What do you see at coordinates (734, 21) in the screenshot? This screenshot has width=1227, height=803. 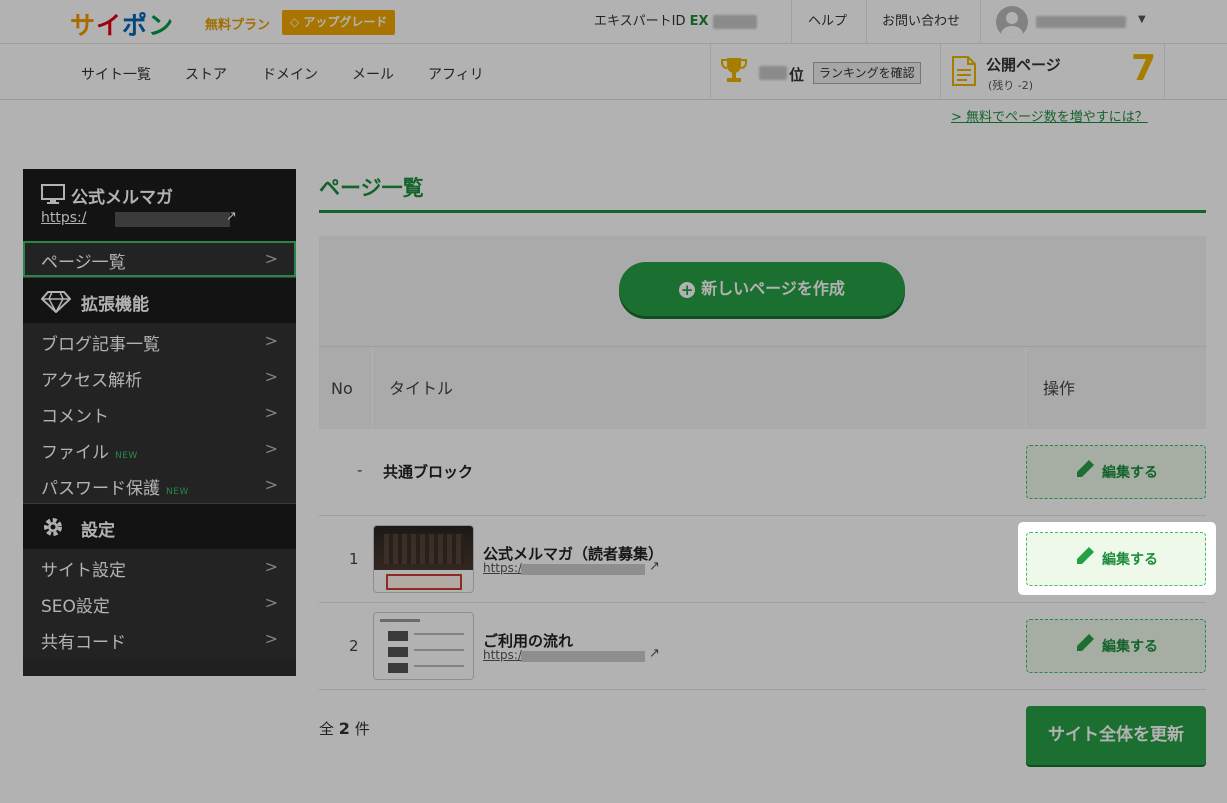 I see `expert-id-redacted` at bounding box center [734, 21].